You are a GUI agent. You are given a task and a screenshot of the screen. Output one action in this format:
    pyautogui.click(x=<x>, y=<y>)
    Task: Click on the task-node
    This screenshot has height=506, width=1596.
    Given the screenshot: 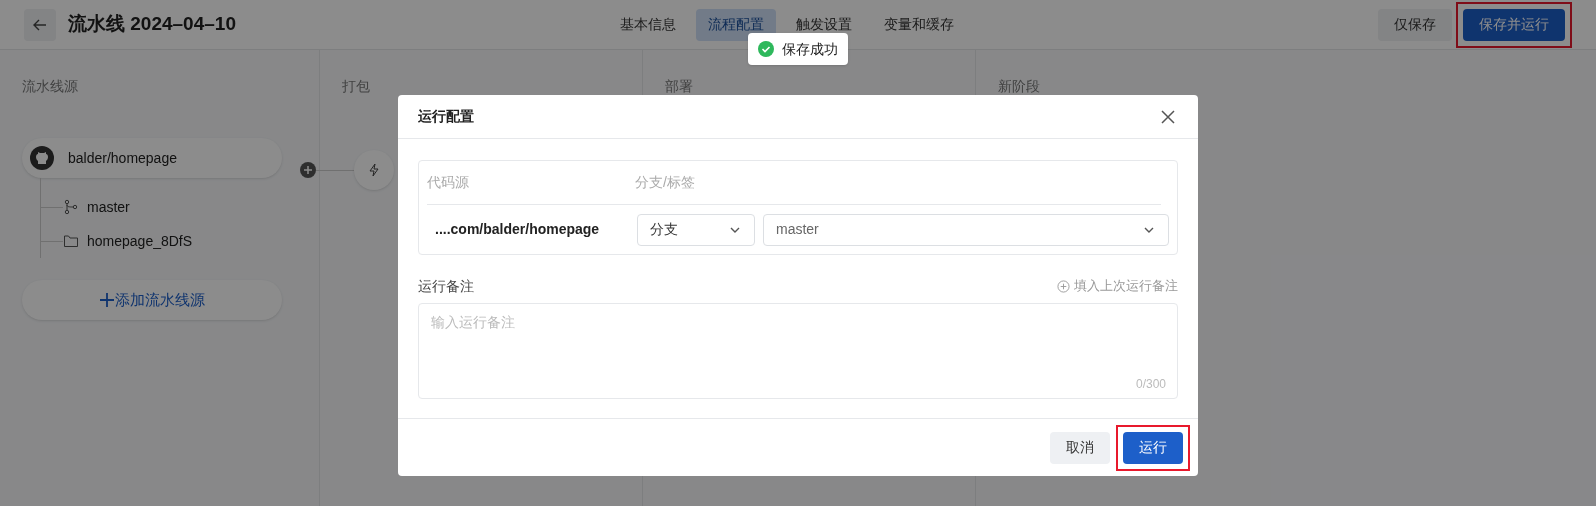 What is the action you would take?
    pyautogui.click(x=374, y=170)
    